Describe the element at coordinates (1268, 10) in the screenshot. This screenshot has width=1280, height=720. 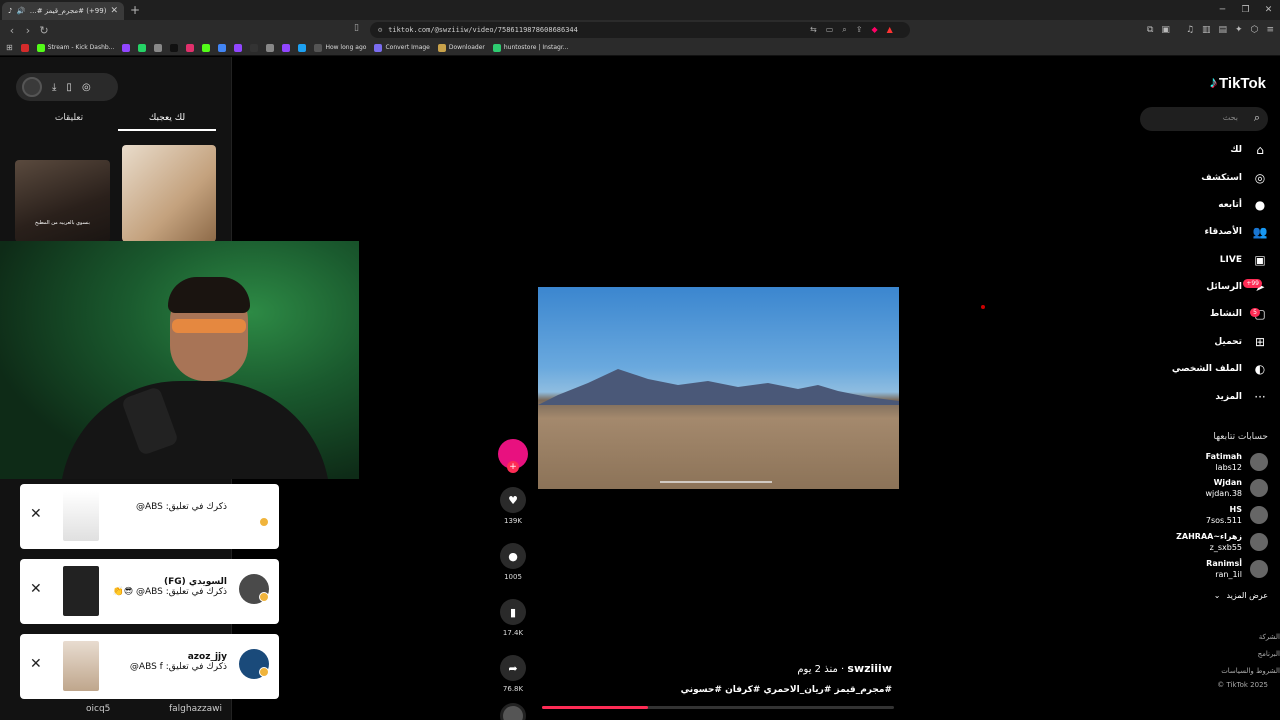
I see `close-window-button: ✕` at that location.